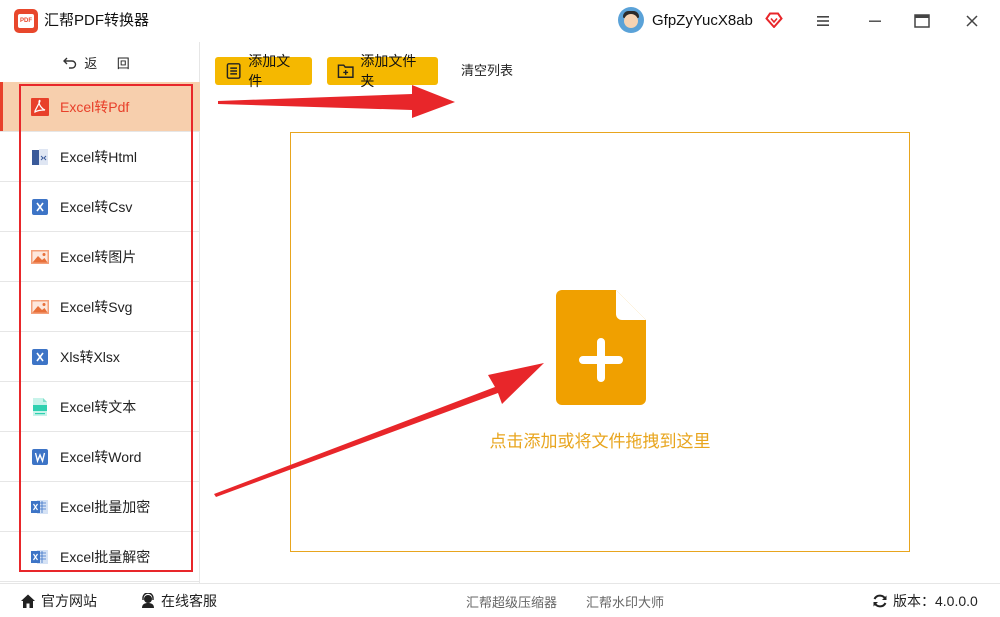 The image size is (1000, 617). Describe the element at coordinates (875, 21) in the screenshot. I see `minimize-icon` at that location.